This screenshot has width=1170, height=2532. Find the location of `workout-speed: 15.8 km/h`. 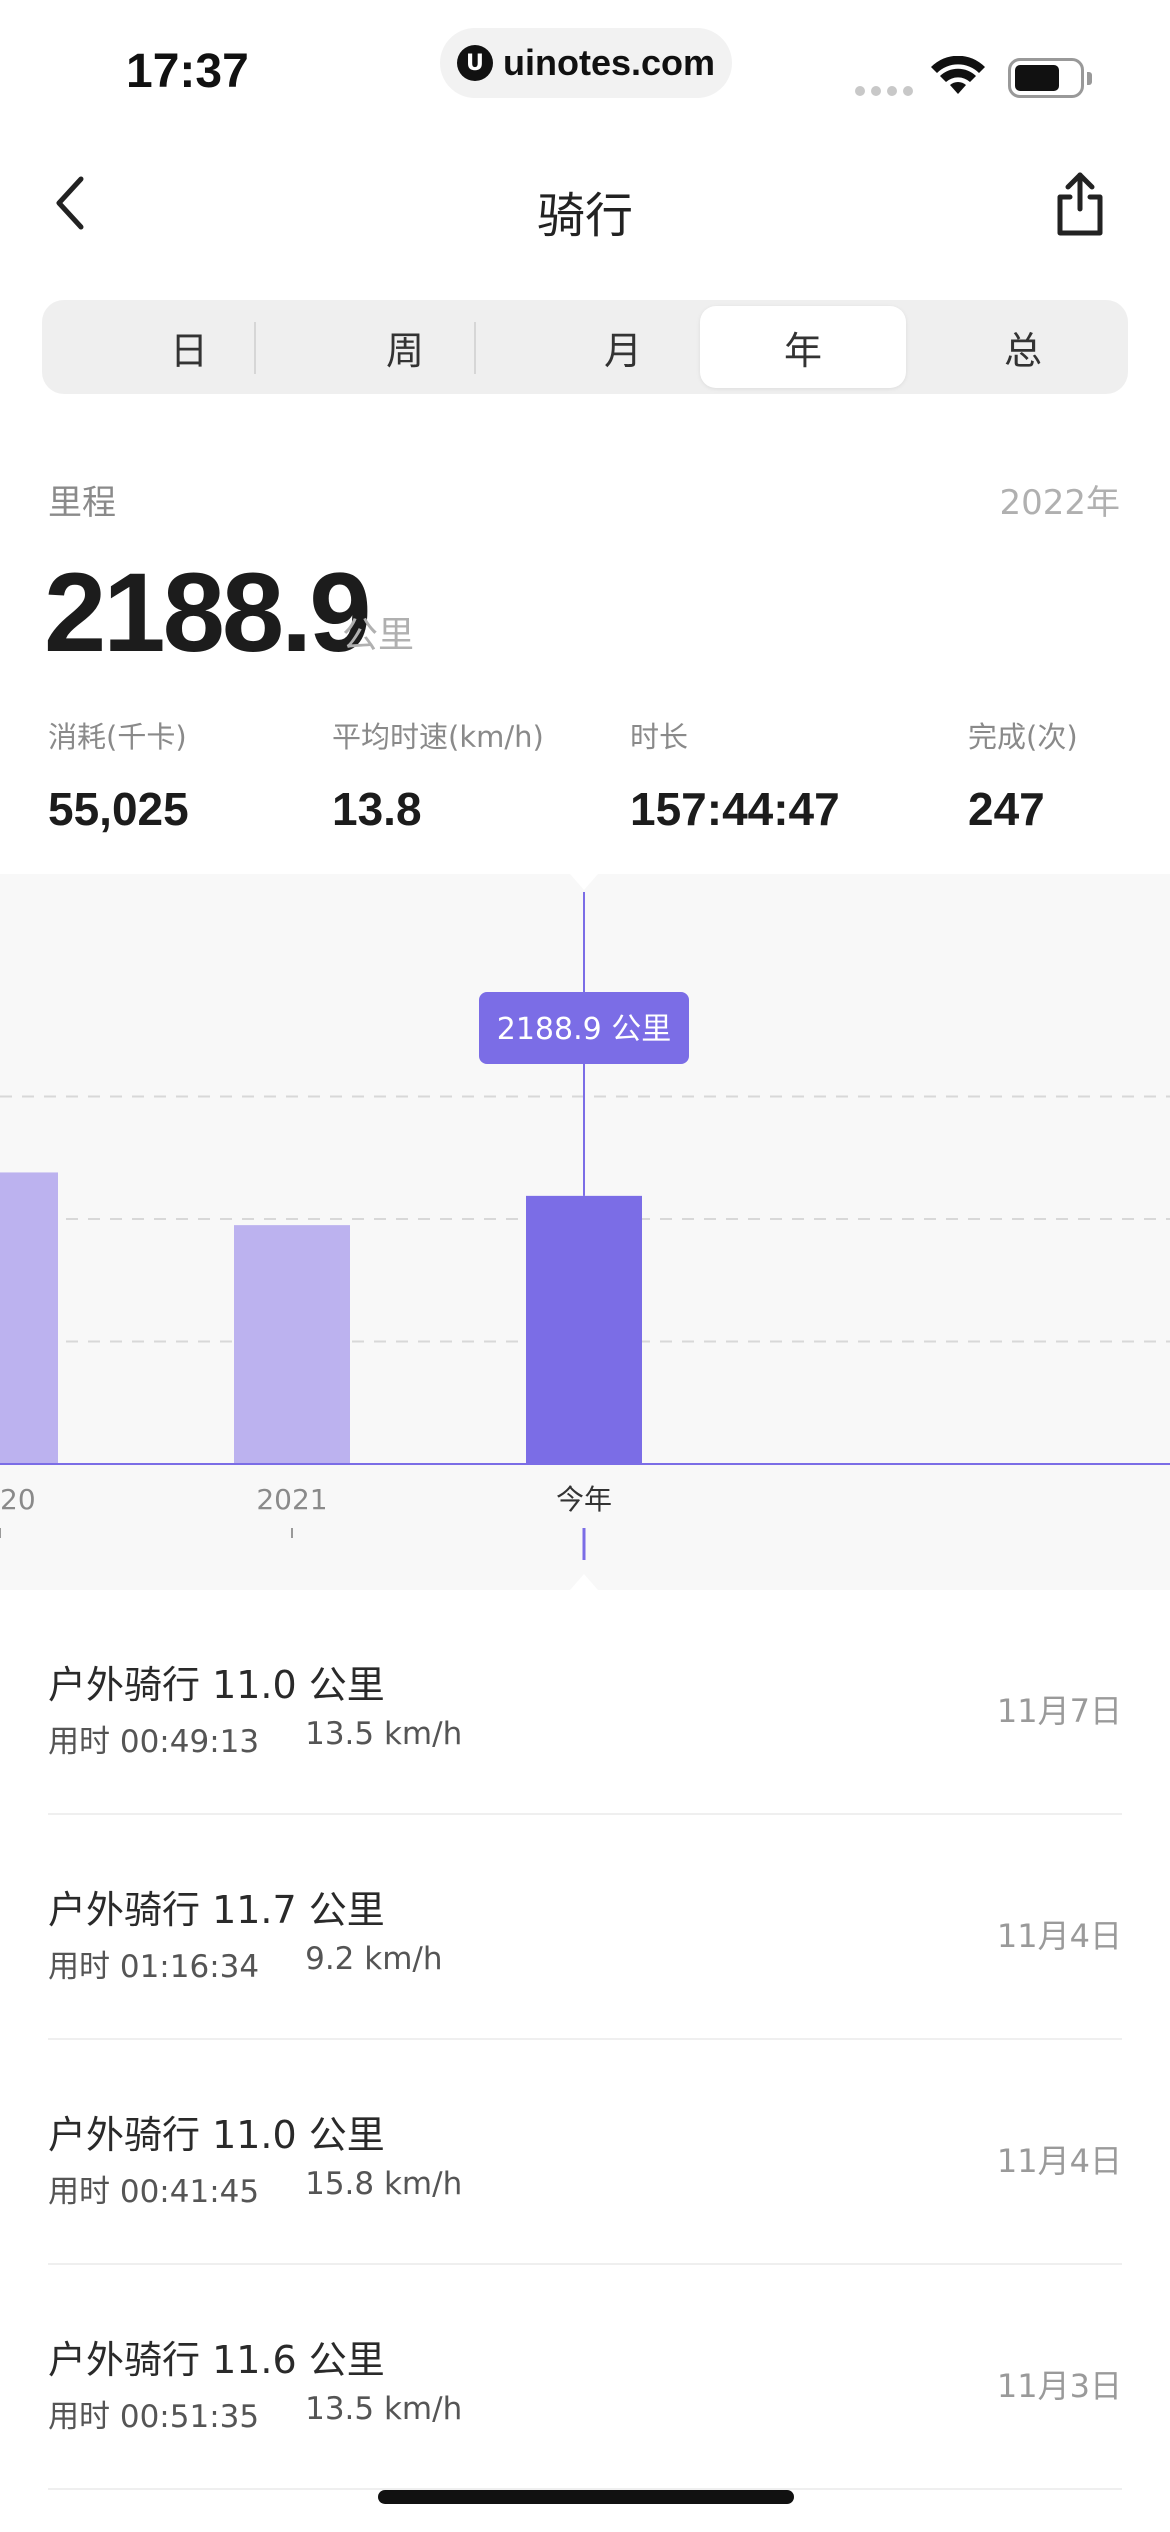

workout-speed: 15.8 km/h is located at coordinates (384, 2184).